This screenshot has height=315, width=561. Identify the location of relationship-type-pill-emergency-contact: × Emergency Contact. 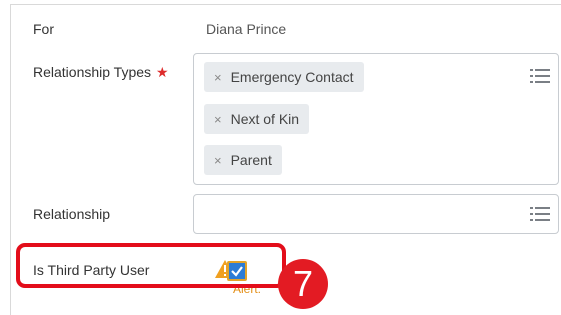
(284, 77).